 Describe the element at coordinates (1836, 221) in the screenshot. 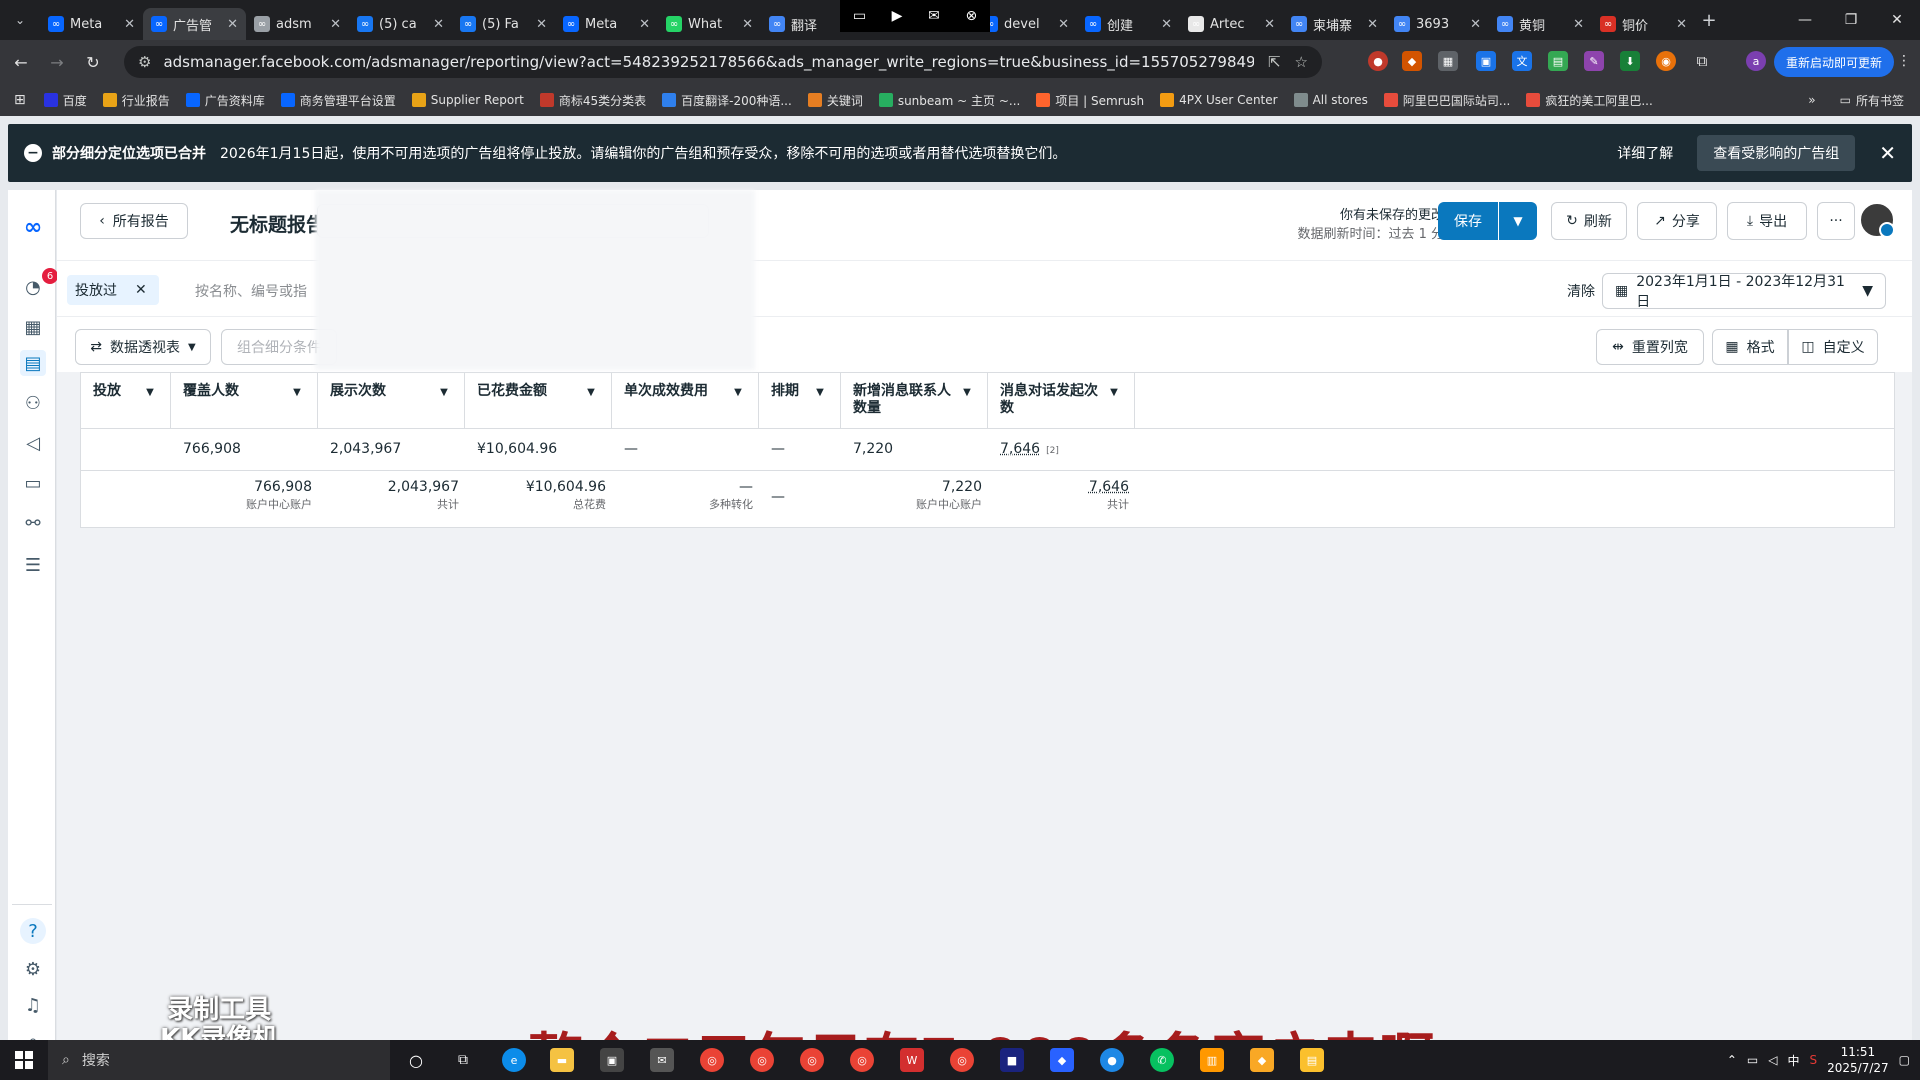

I see `more-options-icon: ···` at that location.